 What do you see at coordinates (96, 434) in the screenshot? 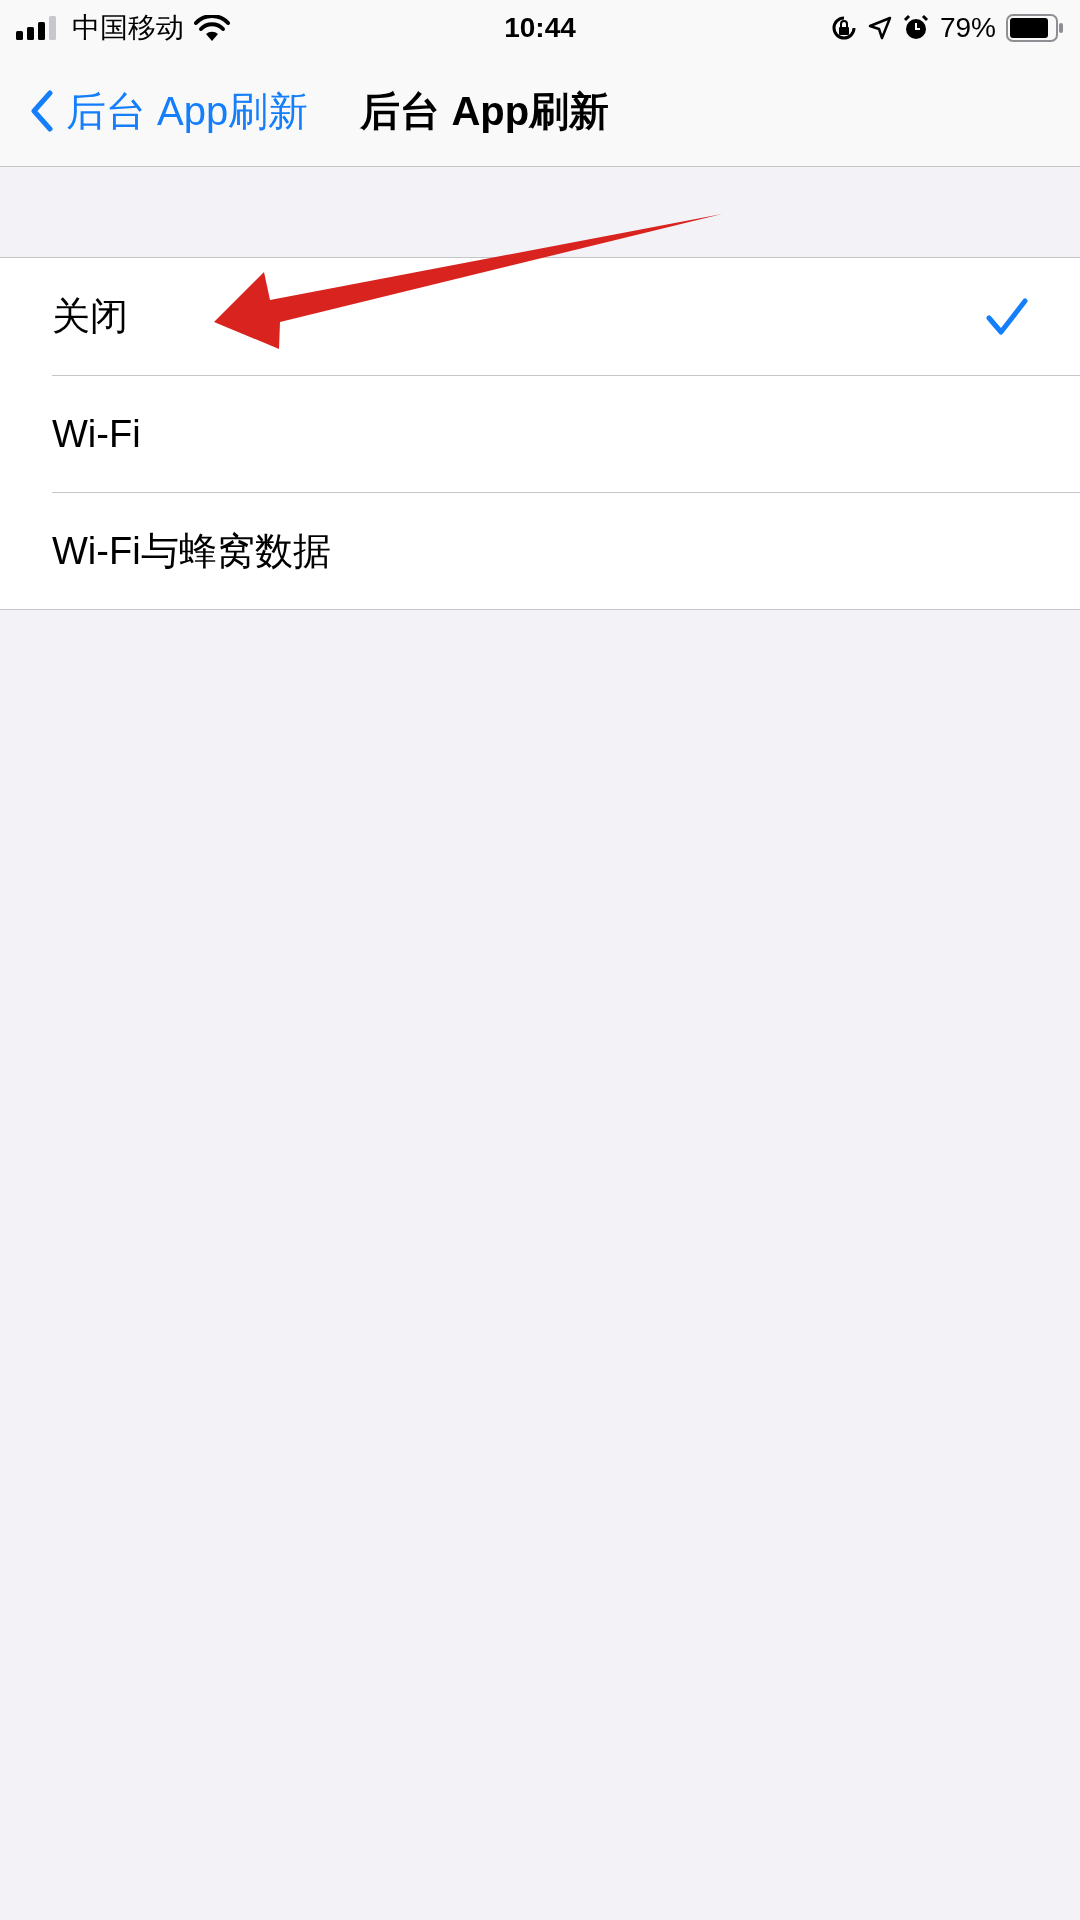
I see `option-label: Wi-Fi` at bounding box center [96, 434].